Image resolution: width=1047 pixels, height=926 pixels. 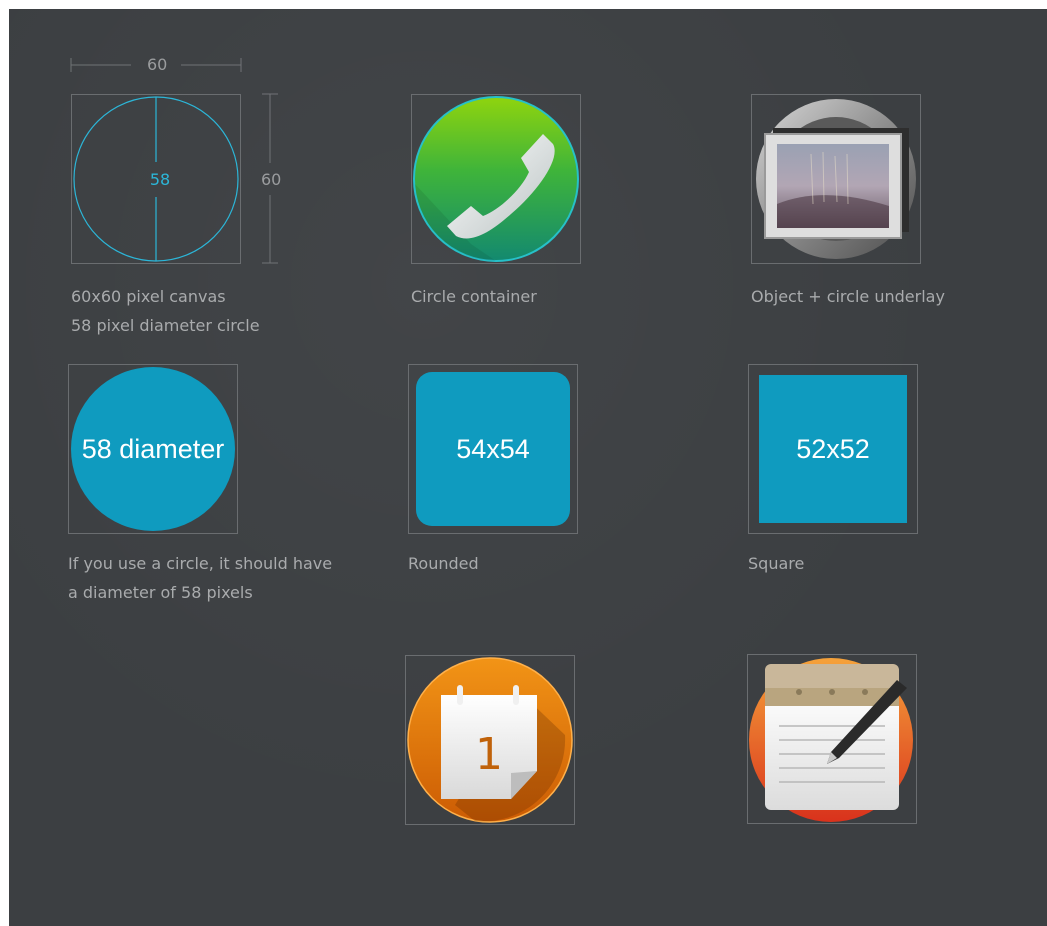 I want to click on square-shape: 52x52, so click(x=833, y=449).